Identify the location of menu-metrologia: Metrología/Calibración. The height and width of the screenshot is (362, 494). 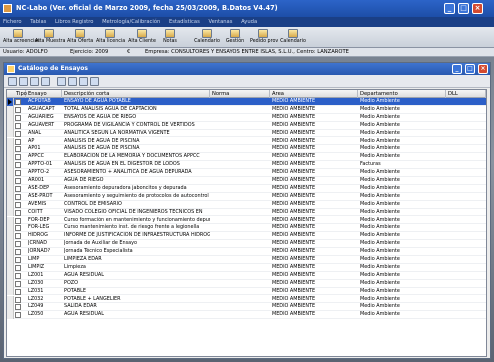
(131, 22).